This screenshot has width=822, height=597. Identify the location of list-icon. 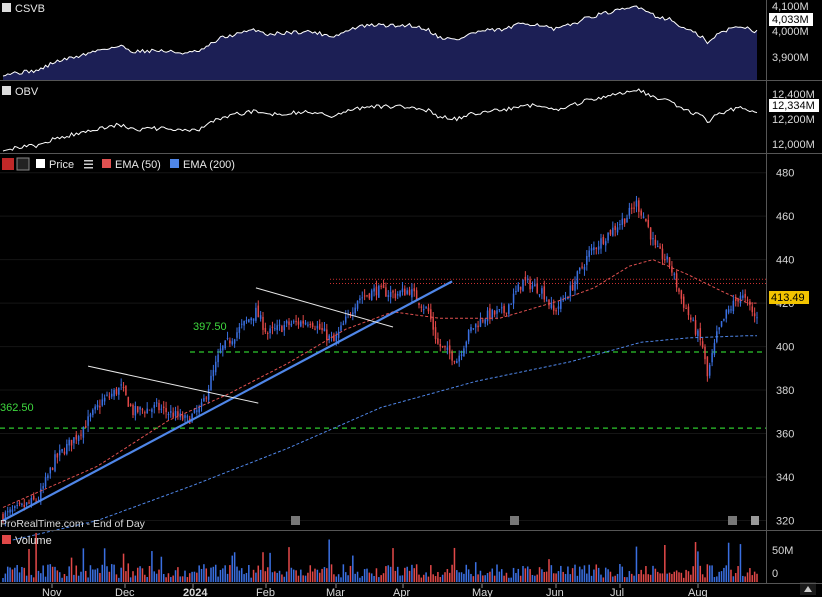
(88, 164).